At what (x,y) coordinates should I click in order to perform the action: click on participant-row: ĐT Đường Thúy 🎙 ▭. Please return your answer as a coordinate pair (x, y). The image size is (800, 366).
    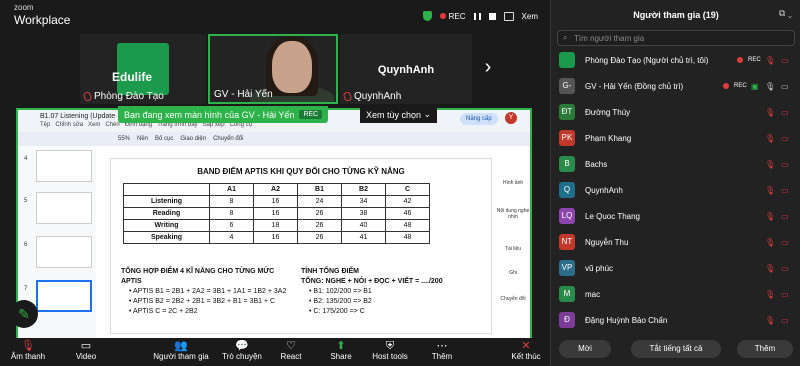
    Looking at the image, I should click on (675, 112).